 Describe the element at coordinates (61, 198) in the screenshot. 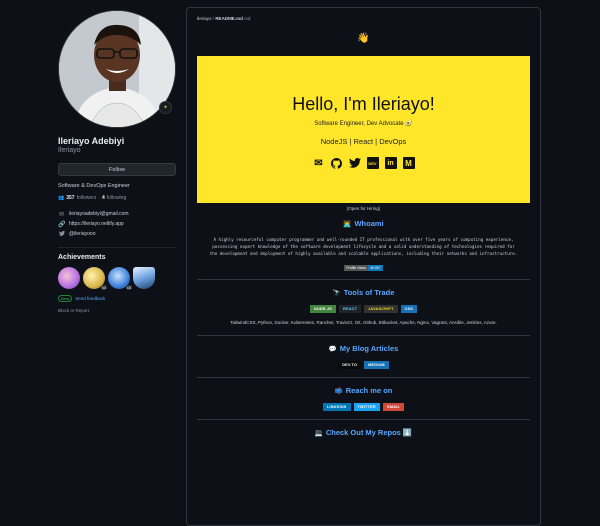

I see `people-icon: 👥` at that location.